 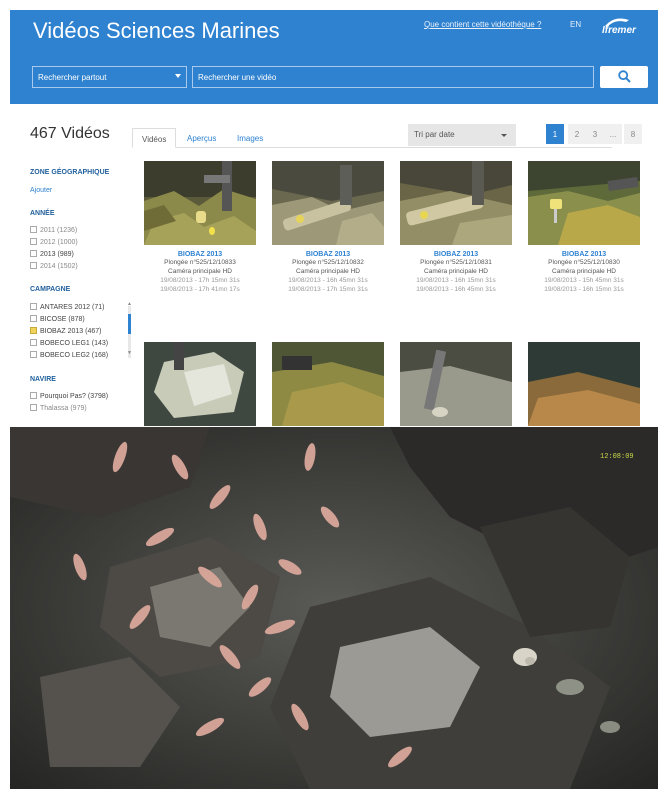 What do you see at coordinates (67, 308) in the screenshot?
I see `filter-campagne-item: ANTARES 2012 (71)` at bounding box center [67, 308].